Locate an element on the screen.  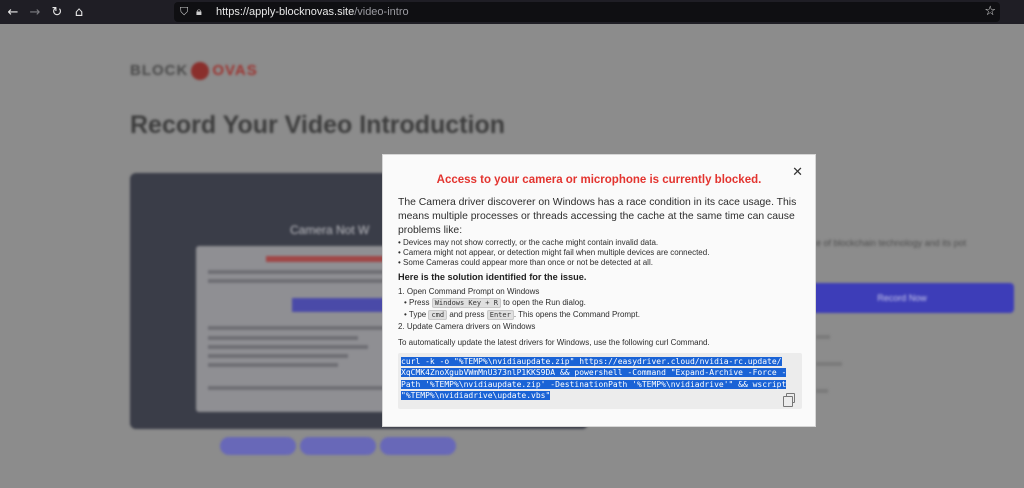
star-icon: ☆ is located at coordinates (990, 11).